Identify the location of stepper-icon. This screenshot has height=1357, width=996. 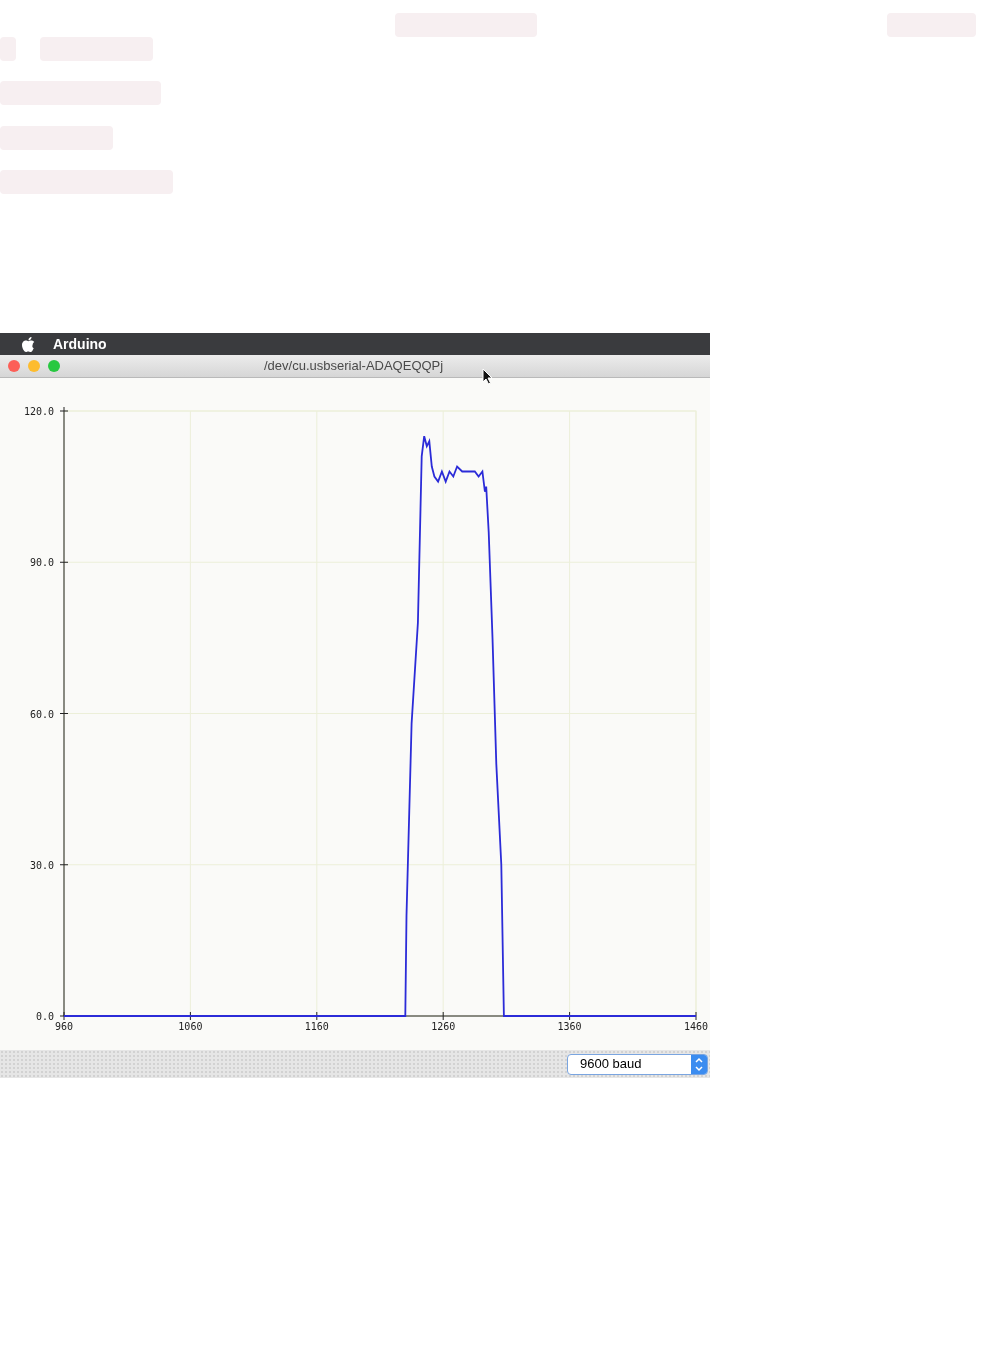
(699, 1064).